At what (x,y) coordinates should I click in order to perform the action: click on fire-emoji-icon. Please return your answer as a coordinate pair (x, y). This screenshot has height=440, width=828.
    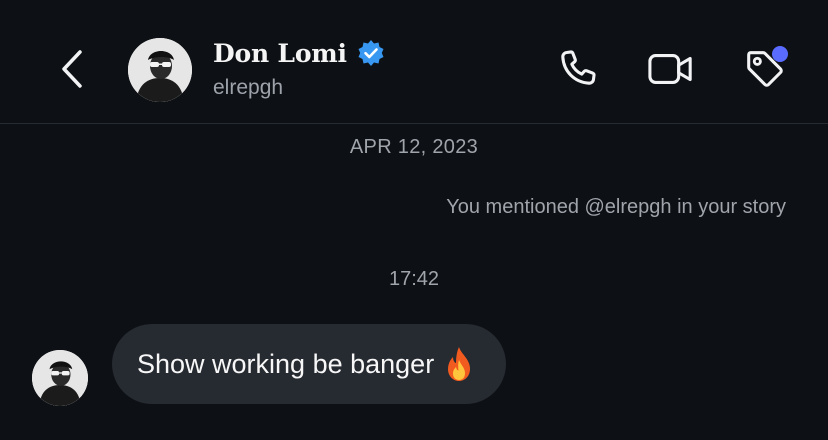
    Looking at the image, I should click on (459, 364).